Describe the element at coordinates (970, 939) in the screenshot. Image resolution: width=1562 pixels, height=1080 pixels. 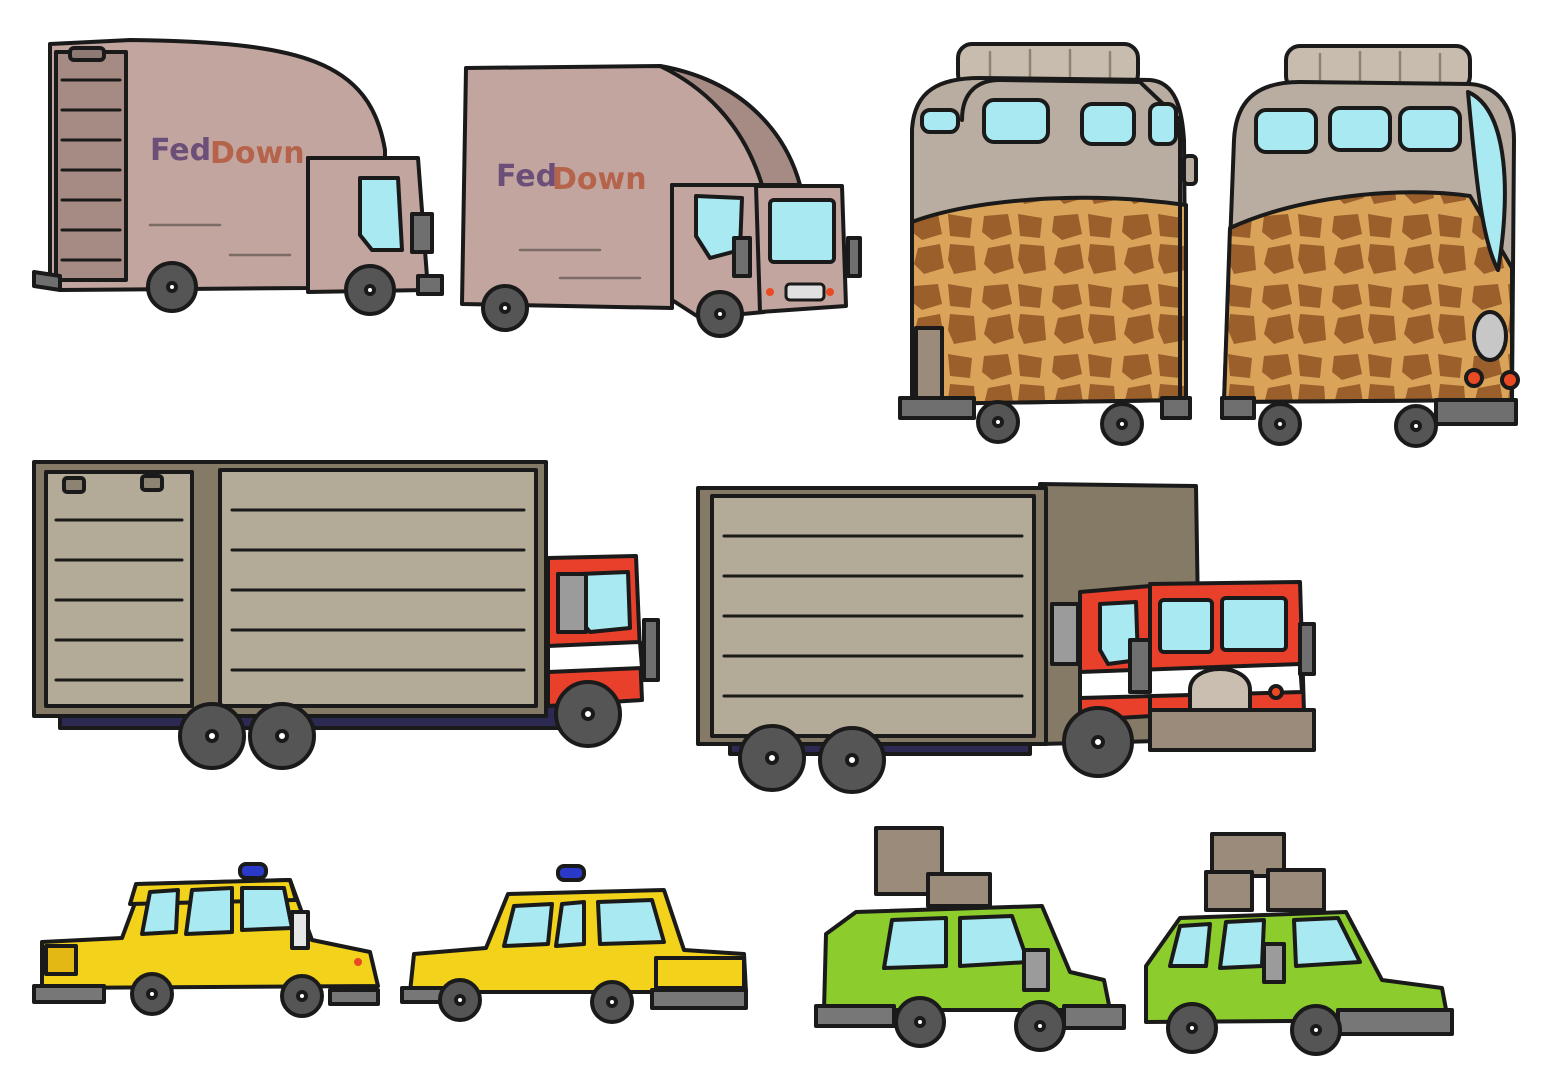
I see `green-car-side` at that location.